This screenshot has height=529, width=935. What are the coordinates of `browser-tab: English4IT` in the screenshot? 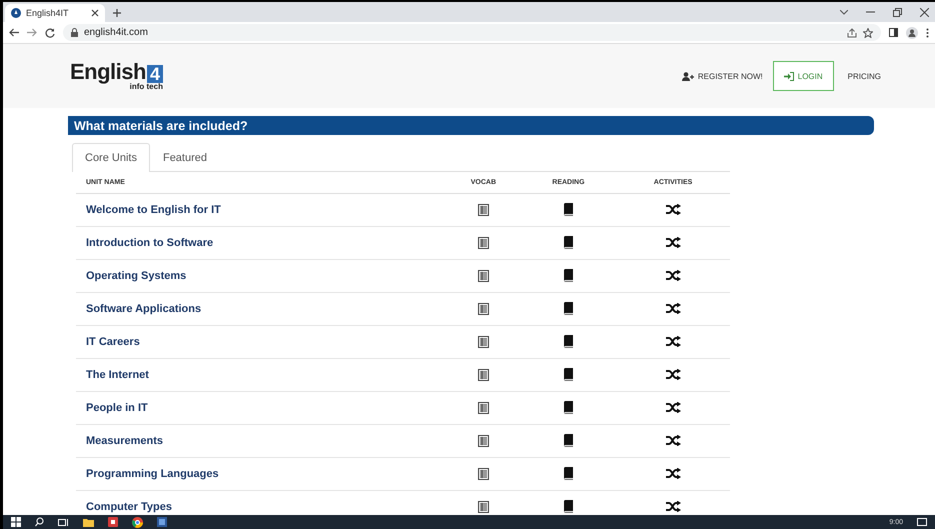 It's located at (55, 13).